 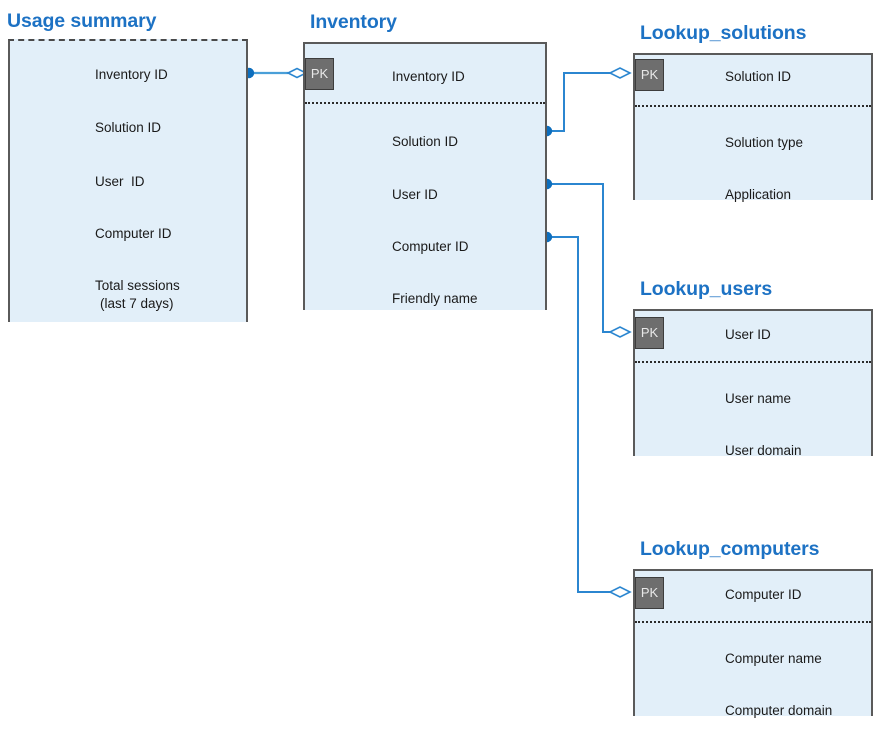 I want to click on field-label: Computer domain, so click(x=779, y=710).